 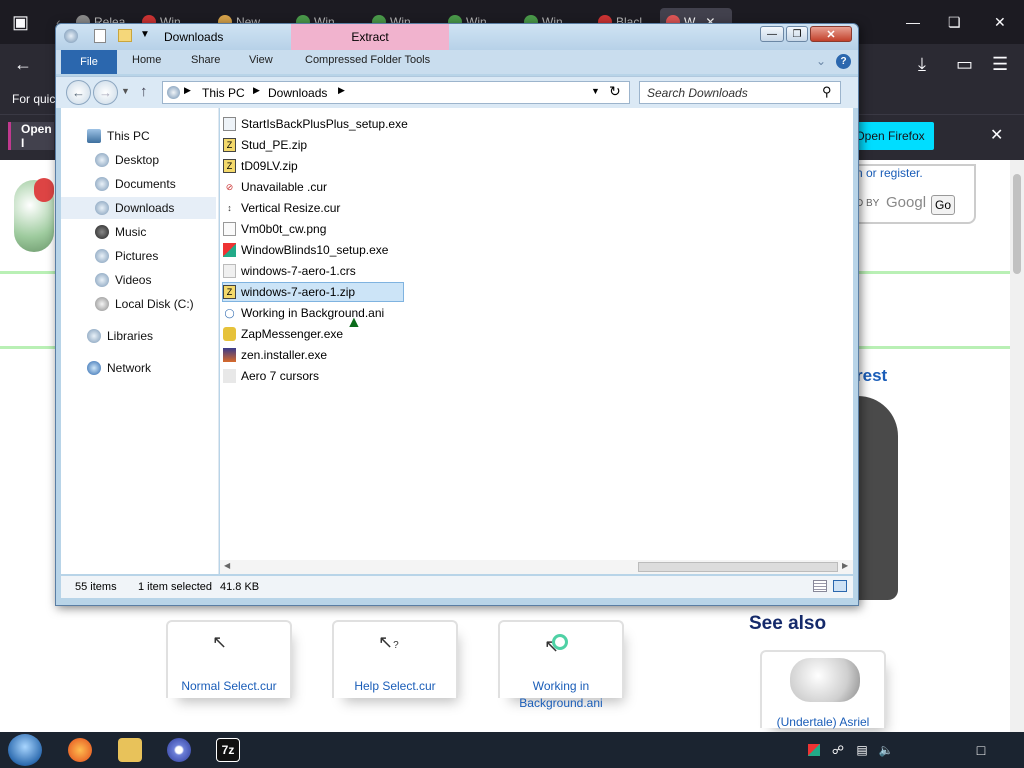 What do you see at coordinates (560, 642) in the screenshot?
I see `busy-ring-icon` at bounding box center [560, 642].